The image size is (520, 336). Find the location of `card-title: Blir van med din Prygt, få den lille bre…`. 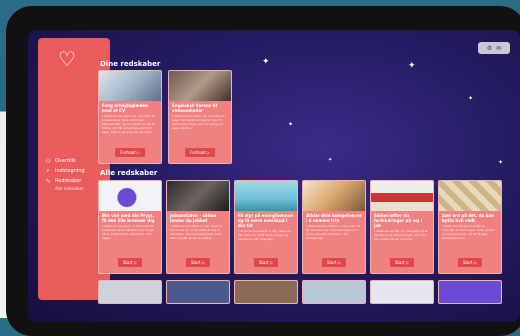

card-title: Blir van med din Prygt, få den lille bre… is located at coordinates (128, 218).